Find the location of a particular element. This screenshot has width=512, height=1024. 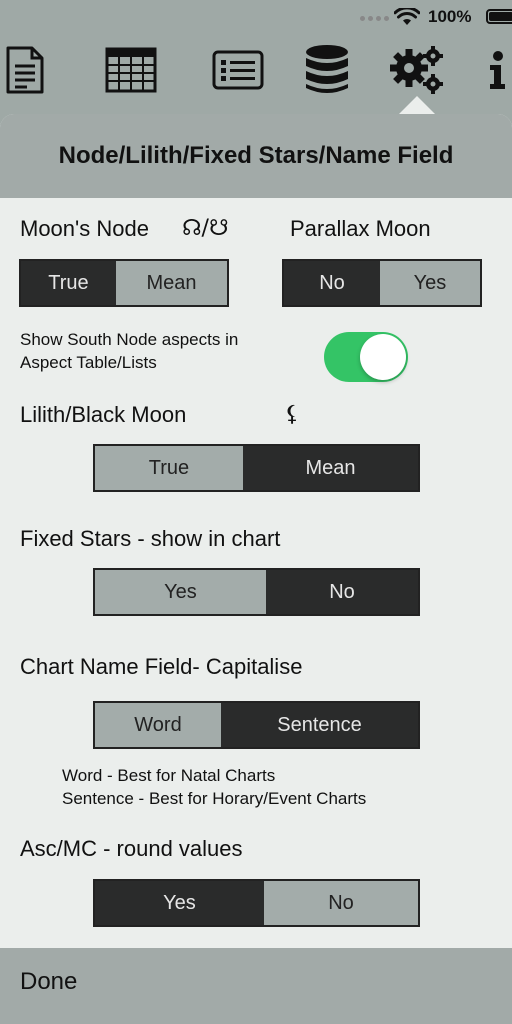

active-tab-pointer is located at coordinates (417, 105).